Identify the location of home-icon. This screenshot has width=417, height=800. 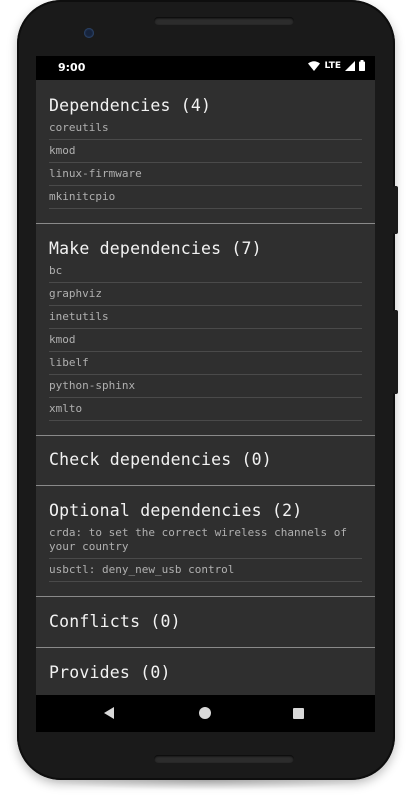
(205, 713).